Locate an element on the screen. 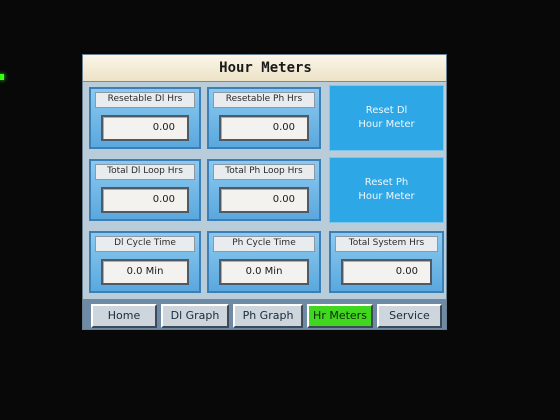  tab-ph-graph: Ph Graph is located at coordinates (268, 316).